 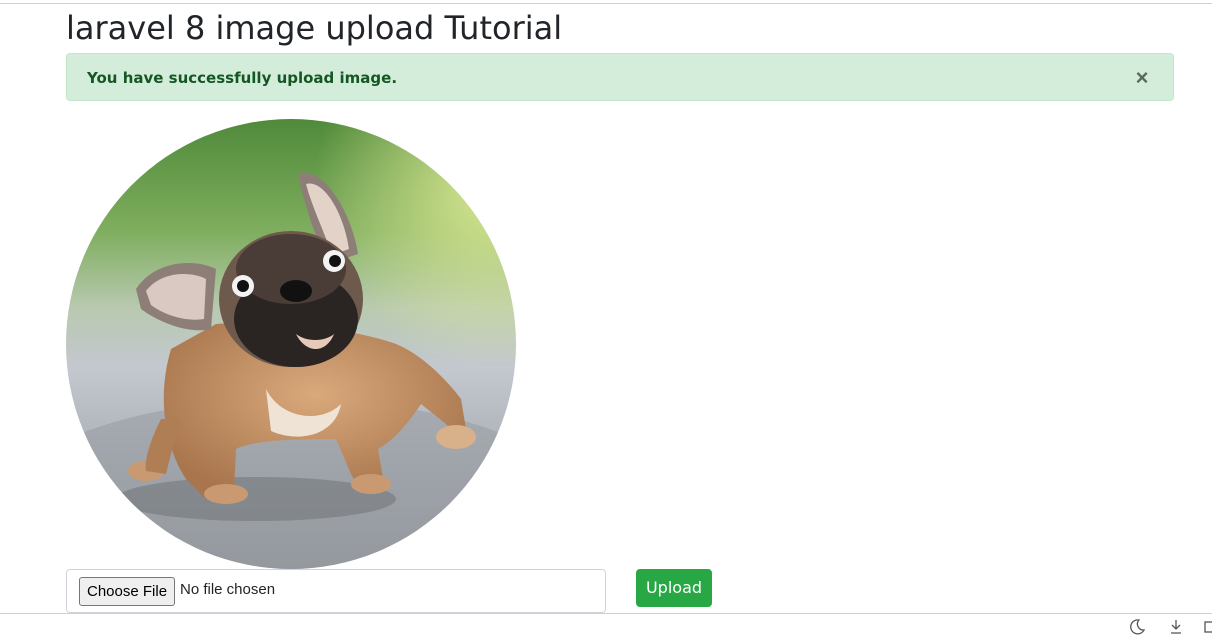 I want to click on upload-button: Upload, so click(x=674, y=588).